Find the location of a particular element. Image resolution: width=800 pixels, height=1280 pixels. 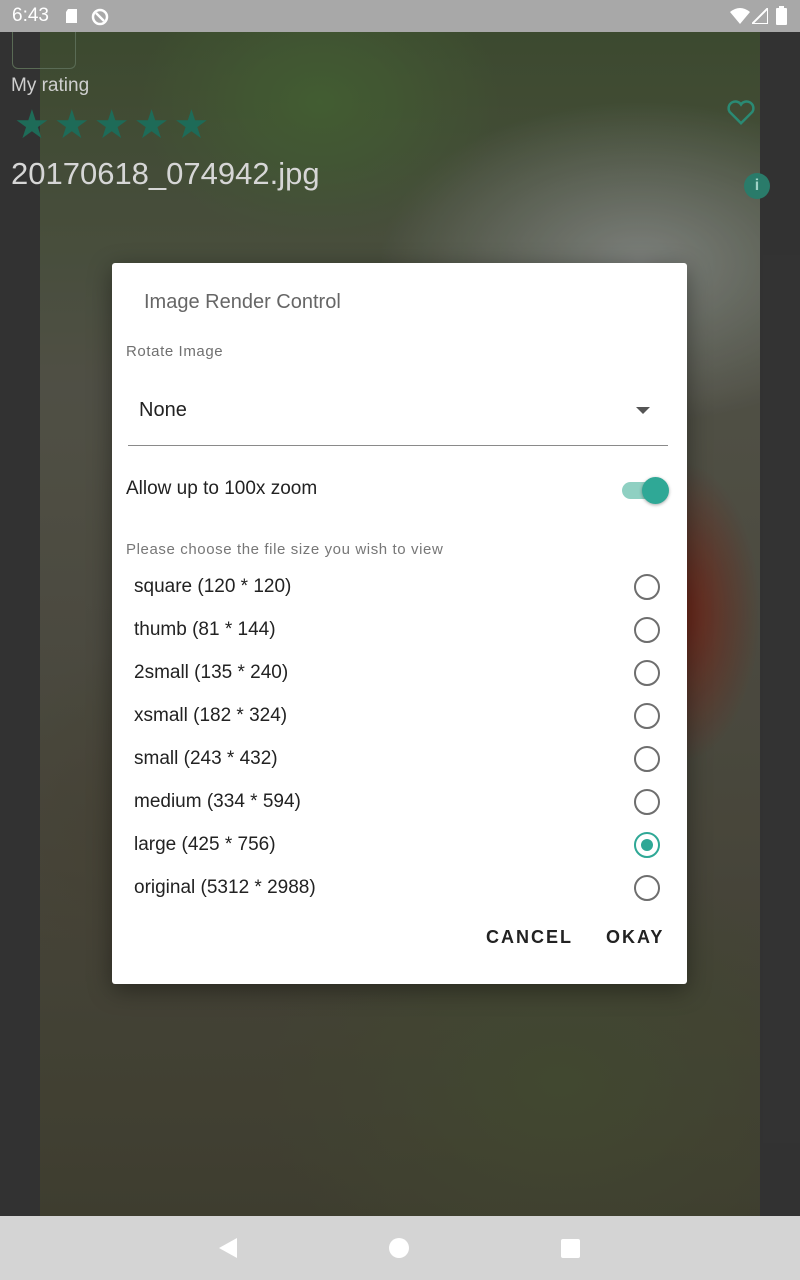

size-option-2small: 2small (135 * 240) is located at coordinates (399, 673).